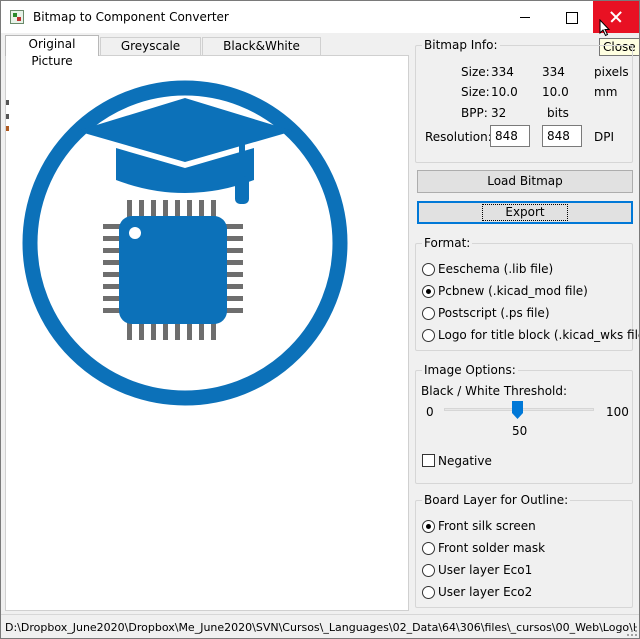 The image size is (640, 639). What do you see at coordinates (504, 92) in the screenshot?
I see `size-mm-width: 10.0` at bounding box center [504, 92].